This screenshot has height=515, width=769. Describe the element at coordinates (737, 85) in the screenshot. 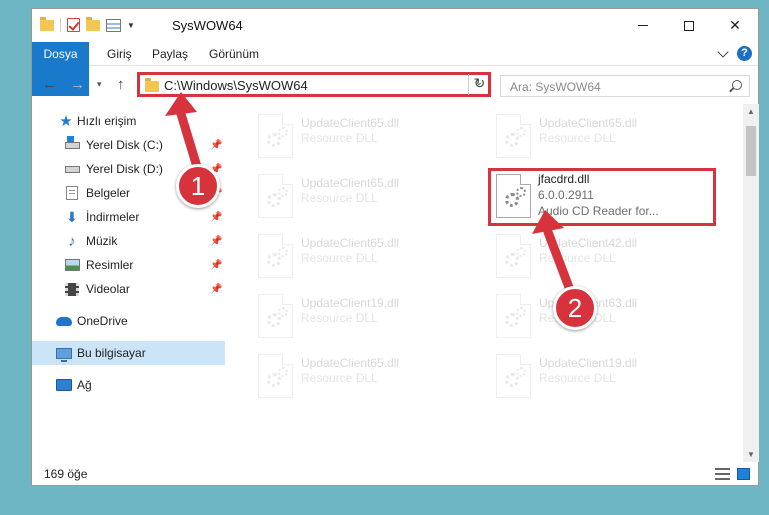

I see `search-icon` at that location.